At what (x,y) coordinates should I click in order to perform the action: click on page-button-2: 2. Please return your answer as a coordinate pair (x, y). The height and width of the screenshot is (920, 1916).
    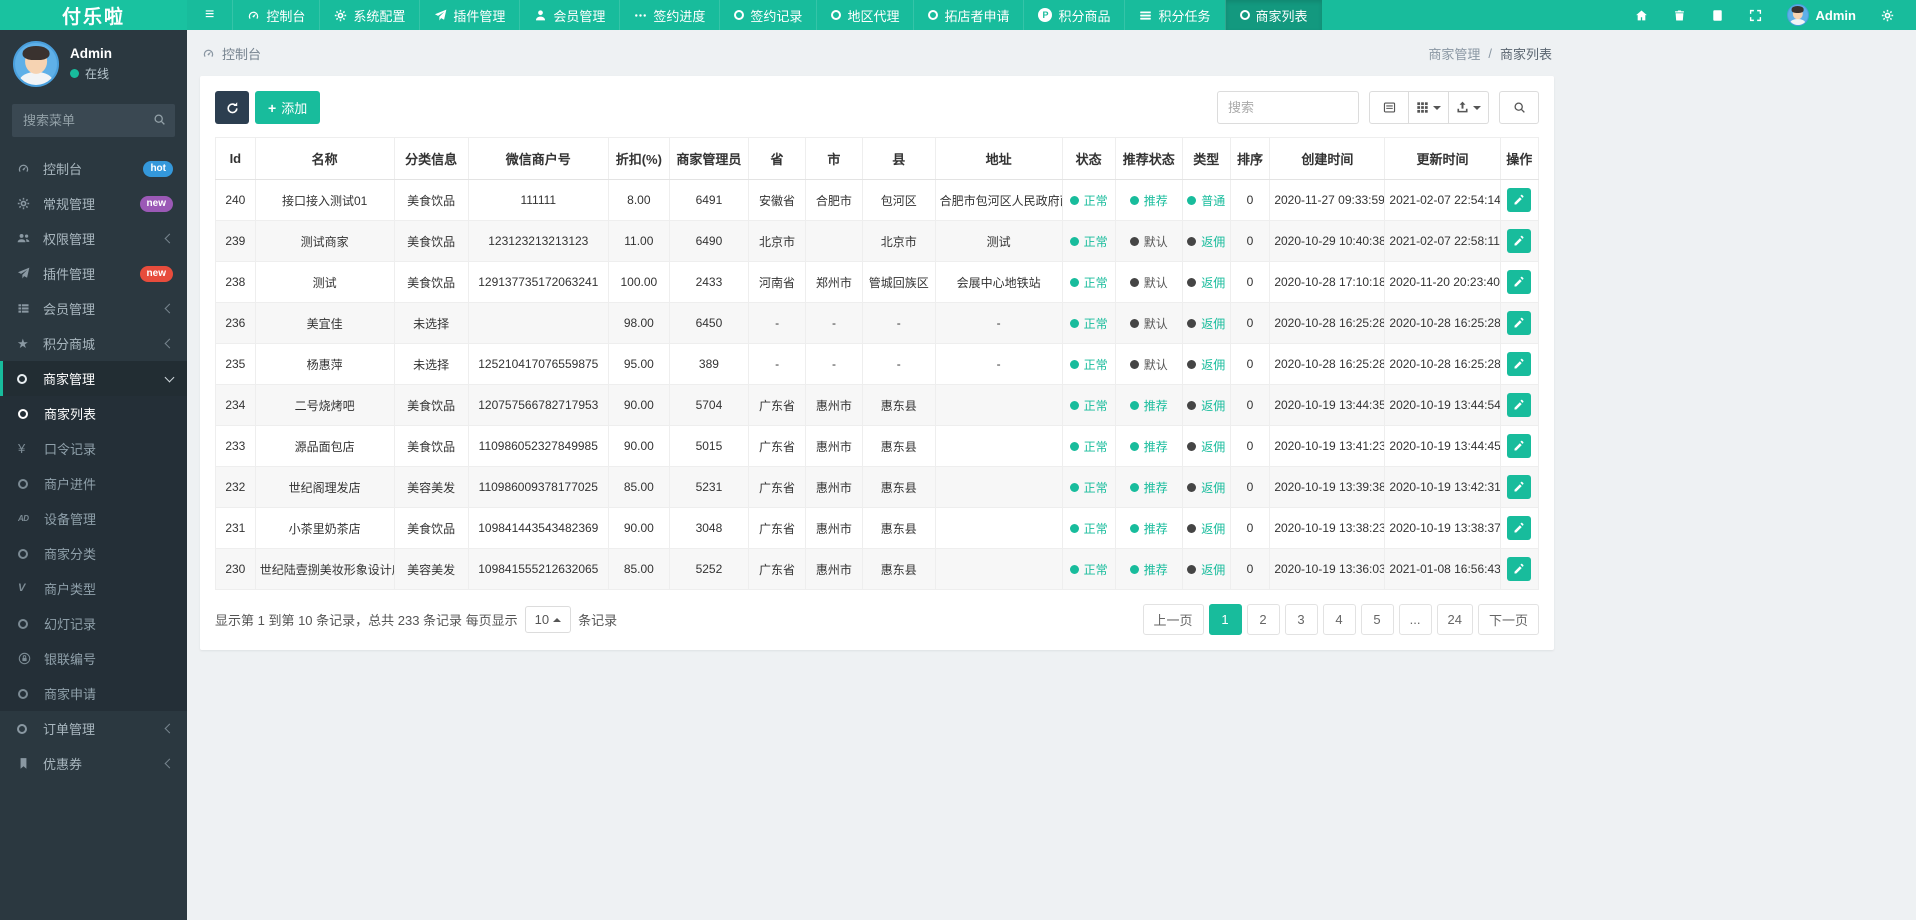
    Looking at the image, I should click on (1263, 619).